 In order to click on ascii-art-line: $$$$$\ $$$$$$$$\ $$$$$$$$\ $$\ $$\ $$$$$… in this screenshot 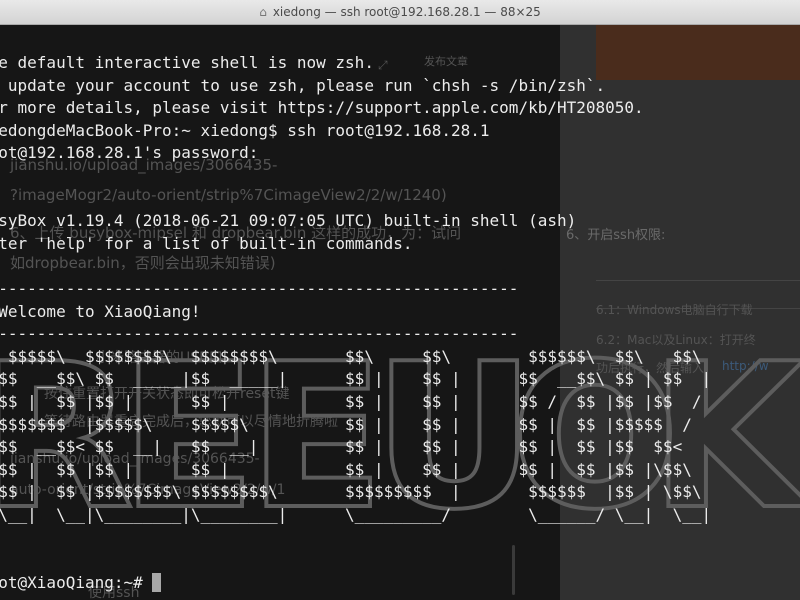, I will do `click(351, 356)`.